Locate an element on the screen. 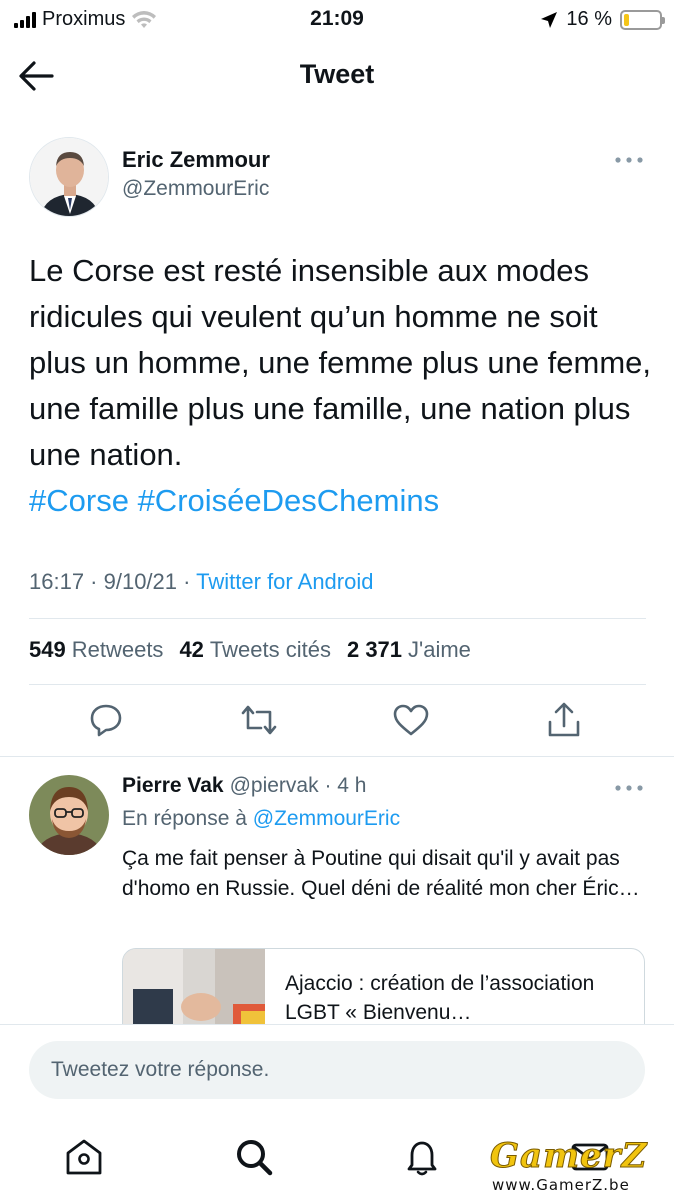  page-title: Tweet is located at coordinates (337, 74).